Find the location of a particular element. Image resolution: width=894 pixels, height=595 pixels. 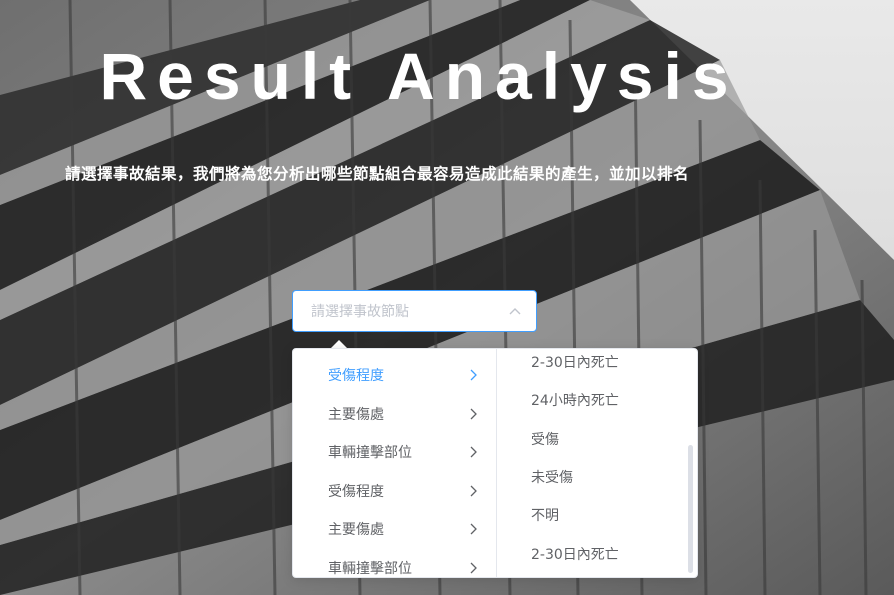

cascader-option: 受傷 is located at coordinates (597, 439).